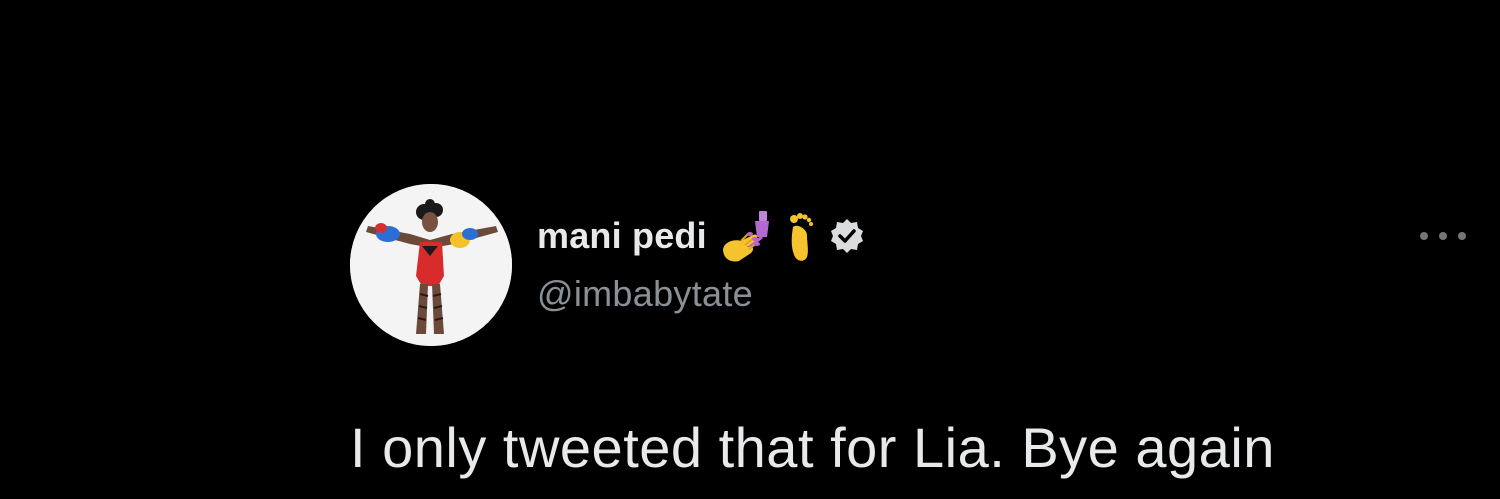  What do you see at coordinates (622, 236) in the screenshot?
I see `display-name: mani pedi` at bounding box center [622, 236].